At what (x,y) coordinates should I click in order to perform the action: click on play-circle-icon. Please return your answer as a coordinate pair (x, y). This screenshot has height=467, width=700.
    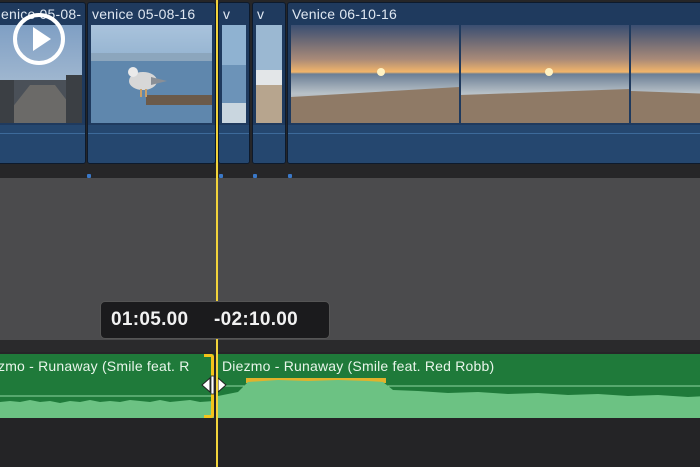
    Looking at the image, I should click on (39, 39).